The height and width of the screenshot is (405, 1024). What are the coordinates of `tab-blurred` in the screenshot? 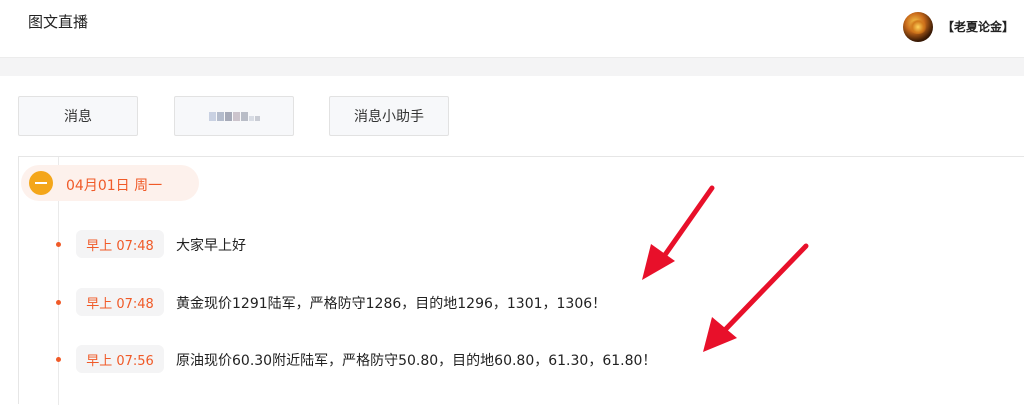 It's located at (234, 116).